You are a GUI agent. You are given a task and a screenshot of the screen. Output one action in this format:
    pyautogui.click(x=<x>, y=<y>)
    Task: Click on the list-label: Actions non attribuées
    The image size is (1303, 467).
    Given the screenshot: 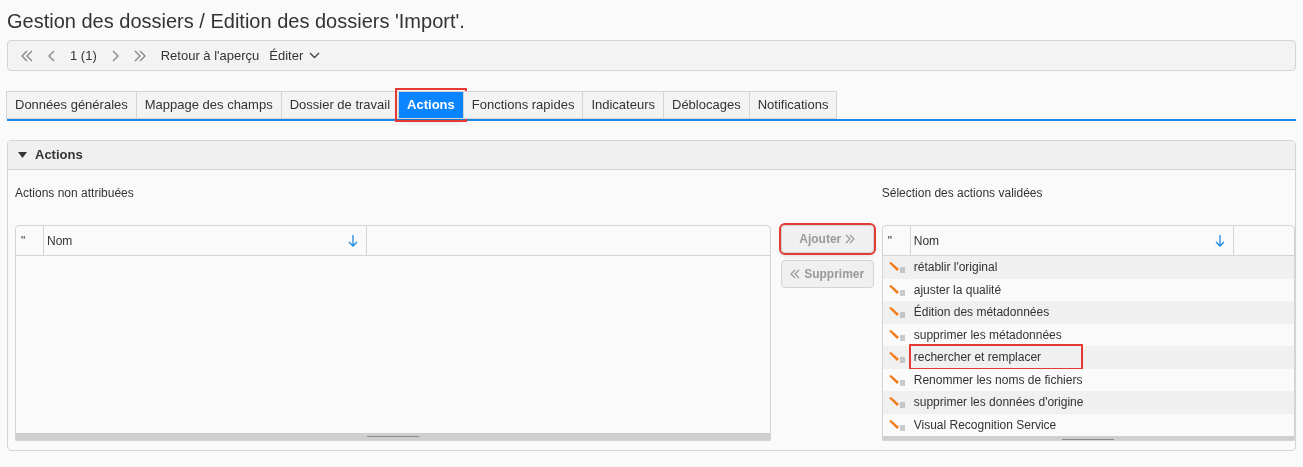 What is the action you would take?
    pyautogui.click(x=75, y=193)
    